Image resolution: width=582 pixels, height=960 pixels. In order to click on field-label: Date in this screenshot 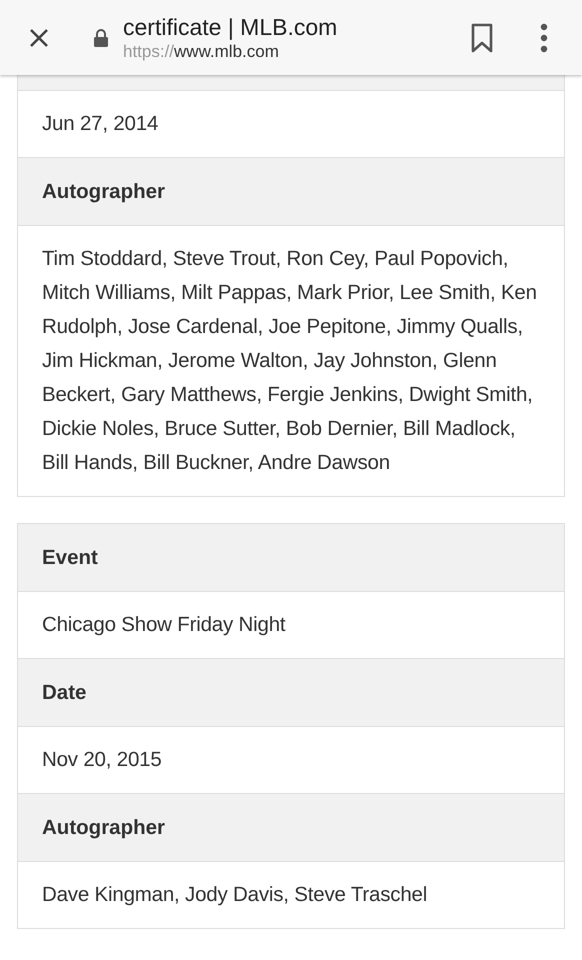, I will do `click(291, 692)`.